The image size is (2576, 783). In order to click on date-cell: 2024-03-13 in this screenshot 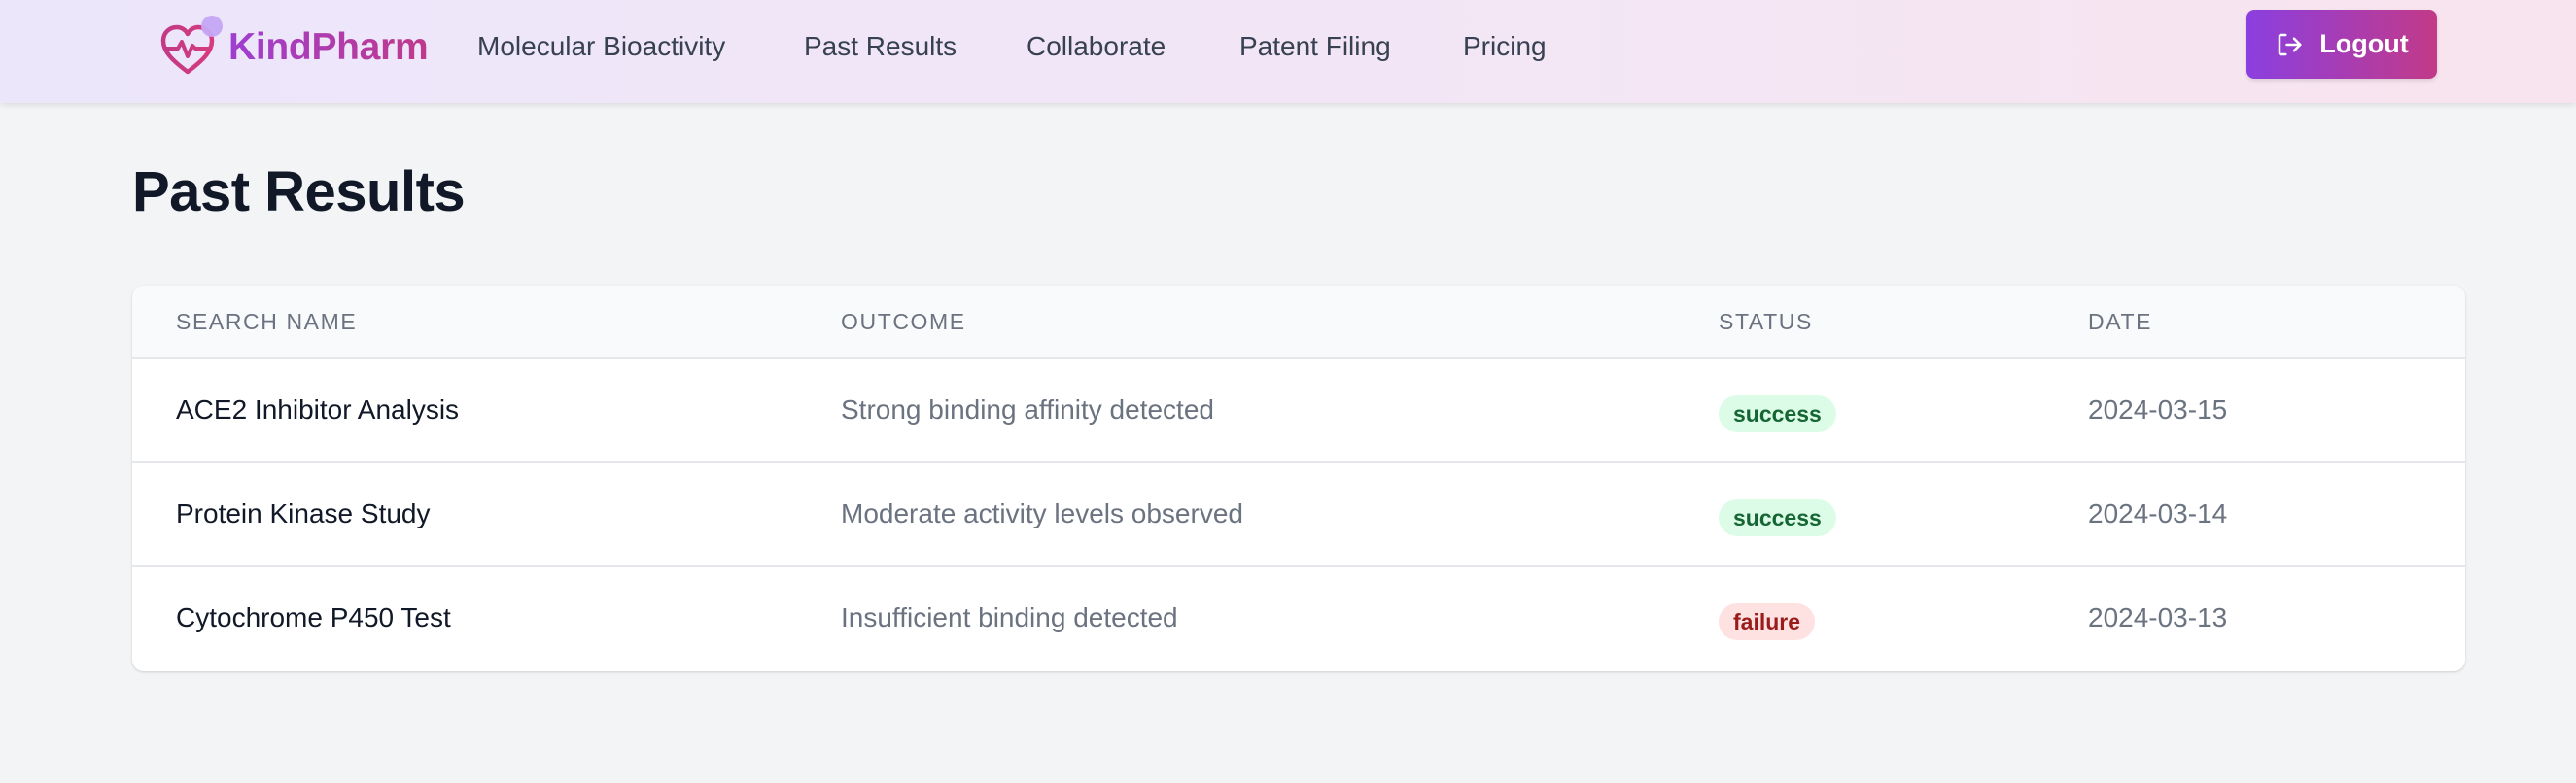, I will do `click(2158, 617)`.